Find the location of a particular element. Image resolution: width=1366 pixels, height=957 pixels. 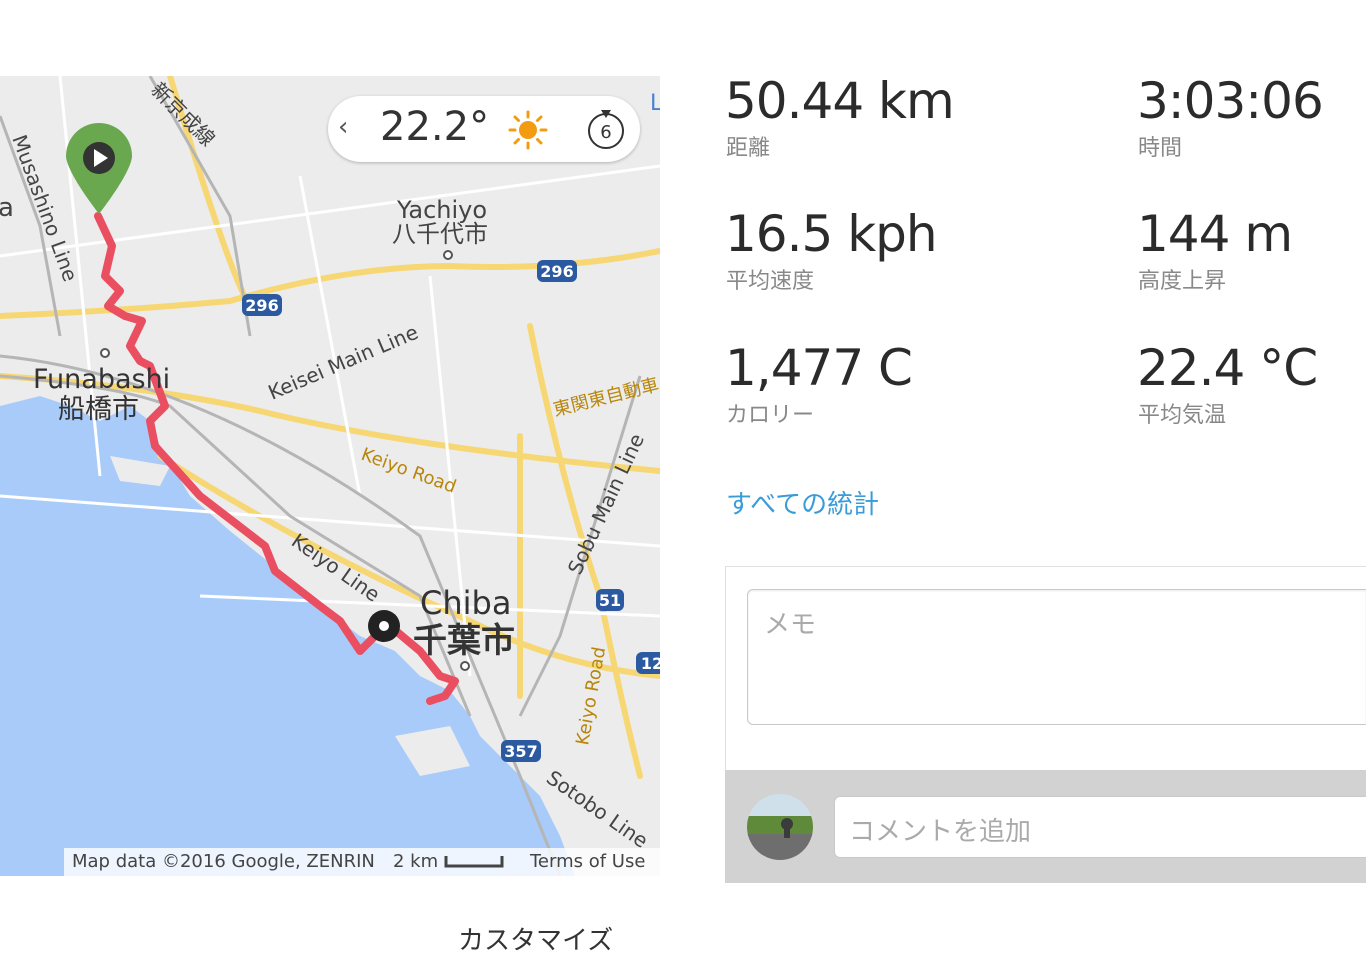

label-keiyo-road: Keiyo Road is located at coordinates (408, 471).